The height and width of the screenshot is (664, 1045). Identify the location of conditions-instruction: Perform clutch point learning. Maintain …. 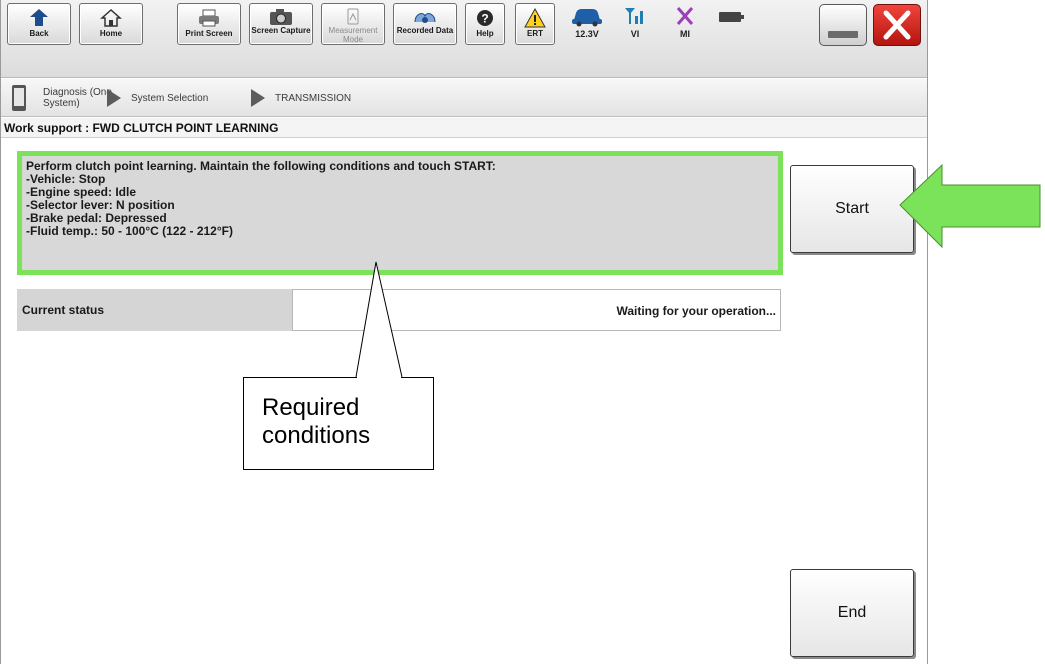
(261, 166).